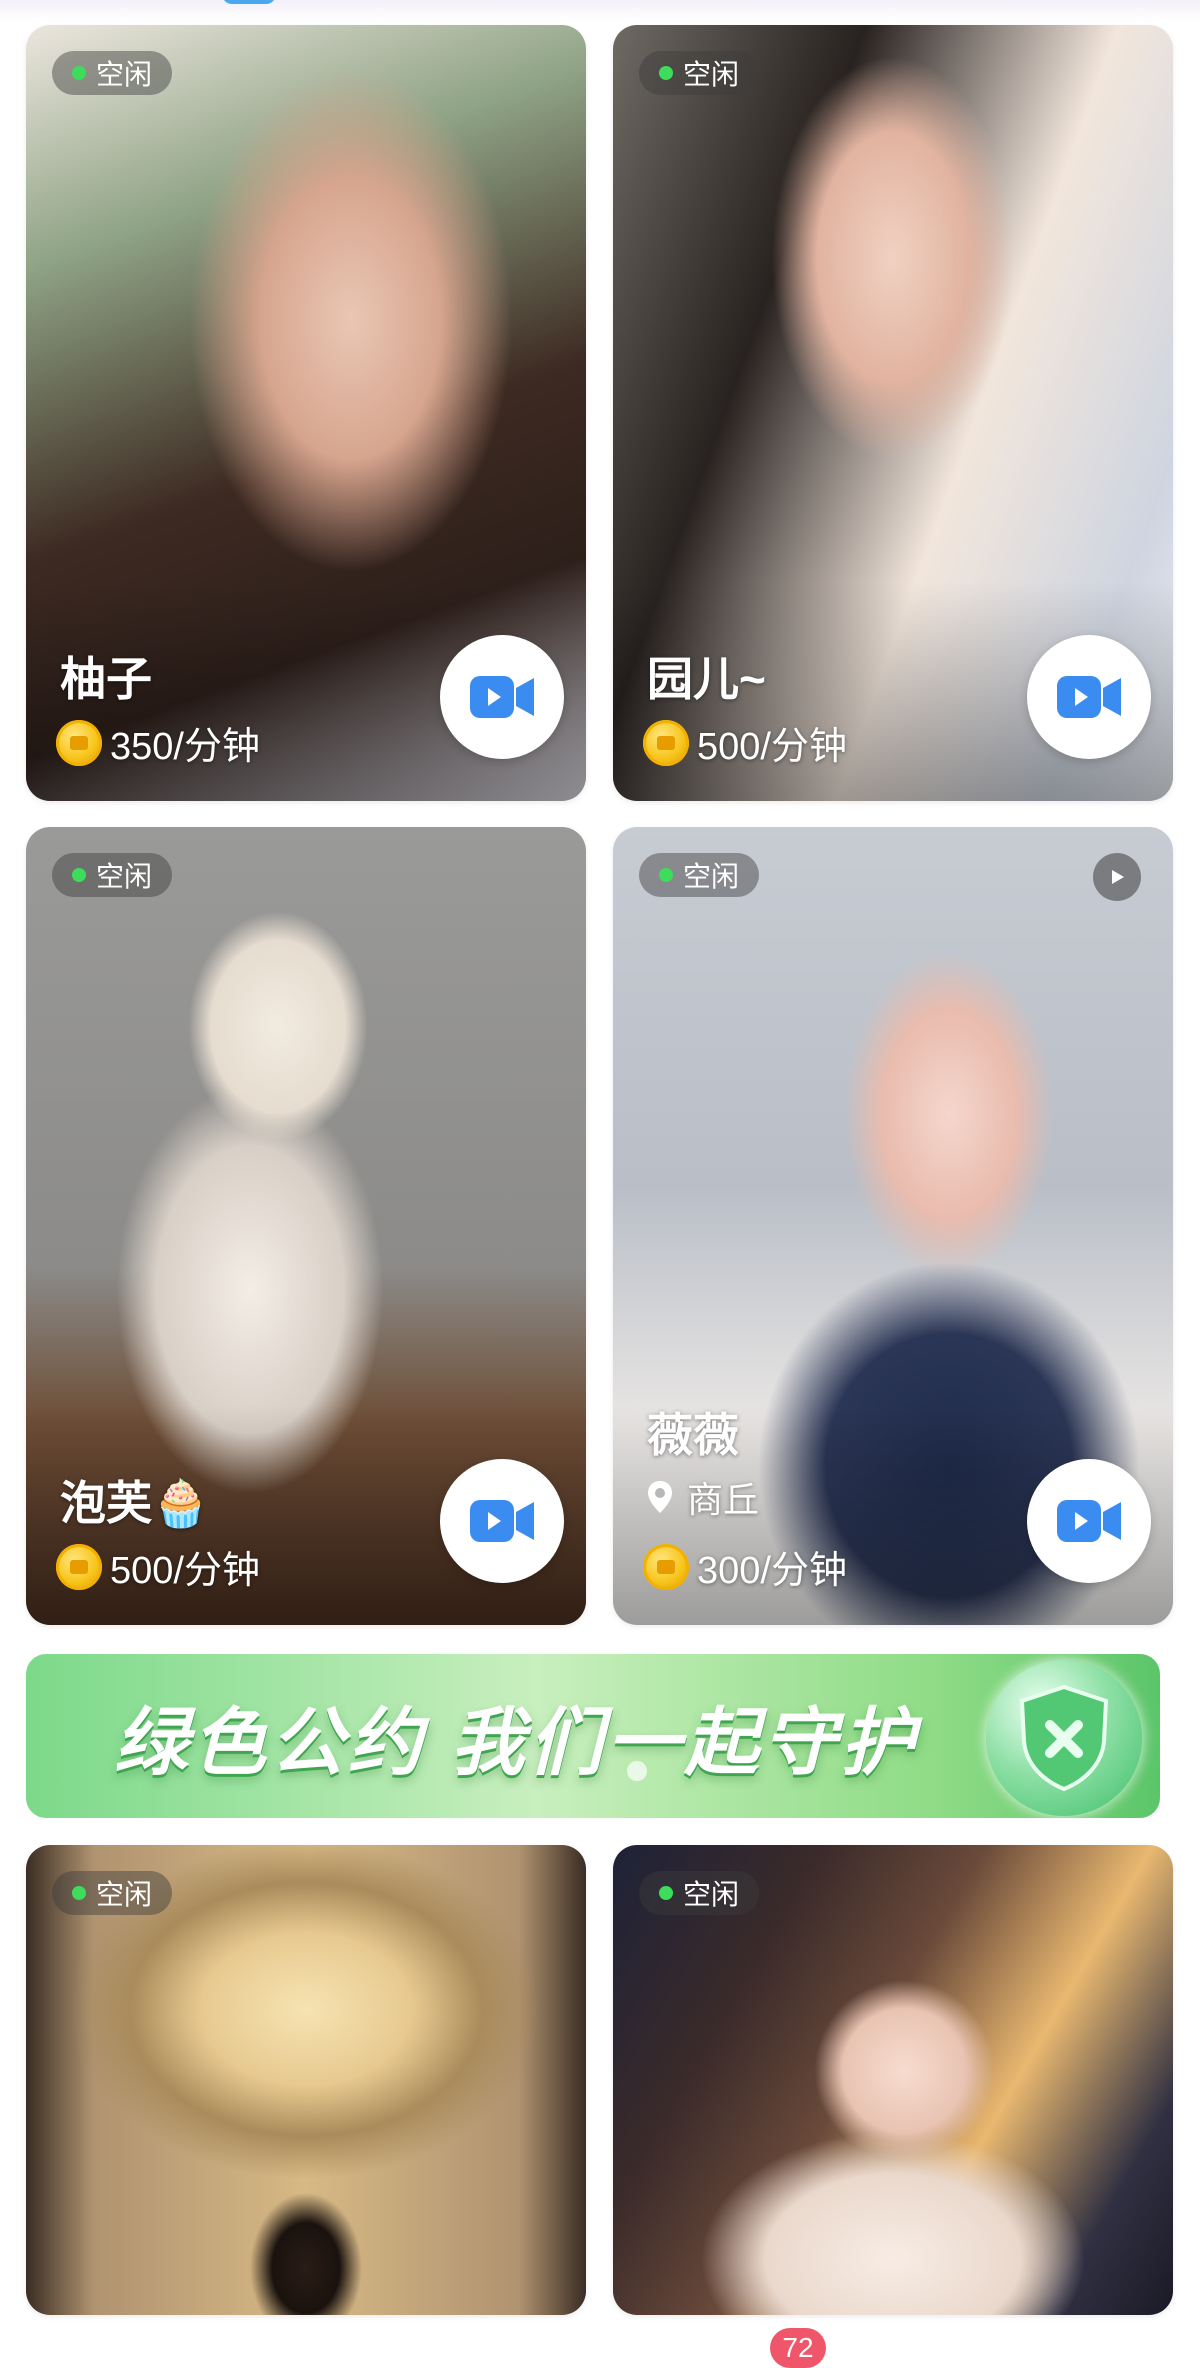  I want to click on shield-badge, so click(1064, 1738).